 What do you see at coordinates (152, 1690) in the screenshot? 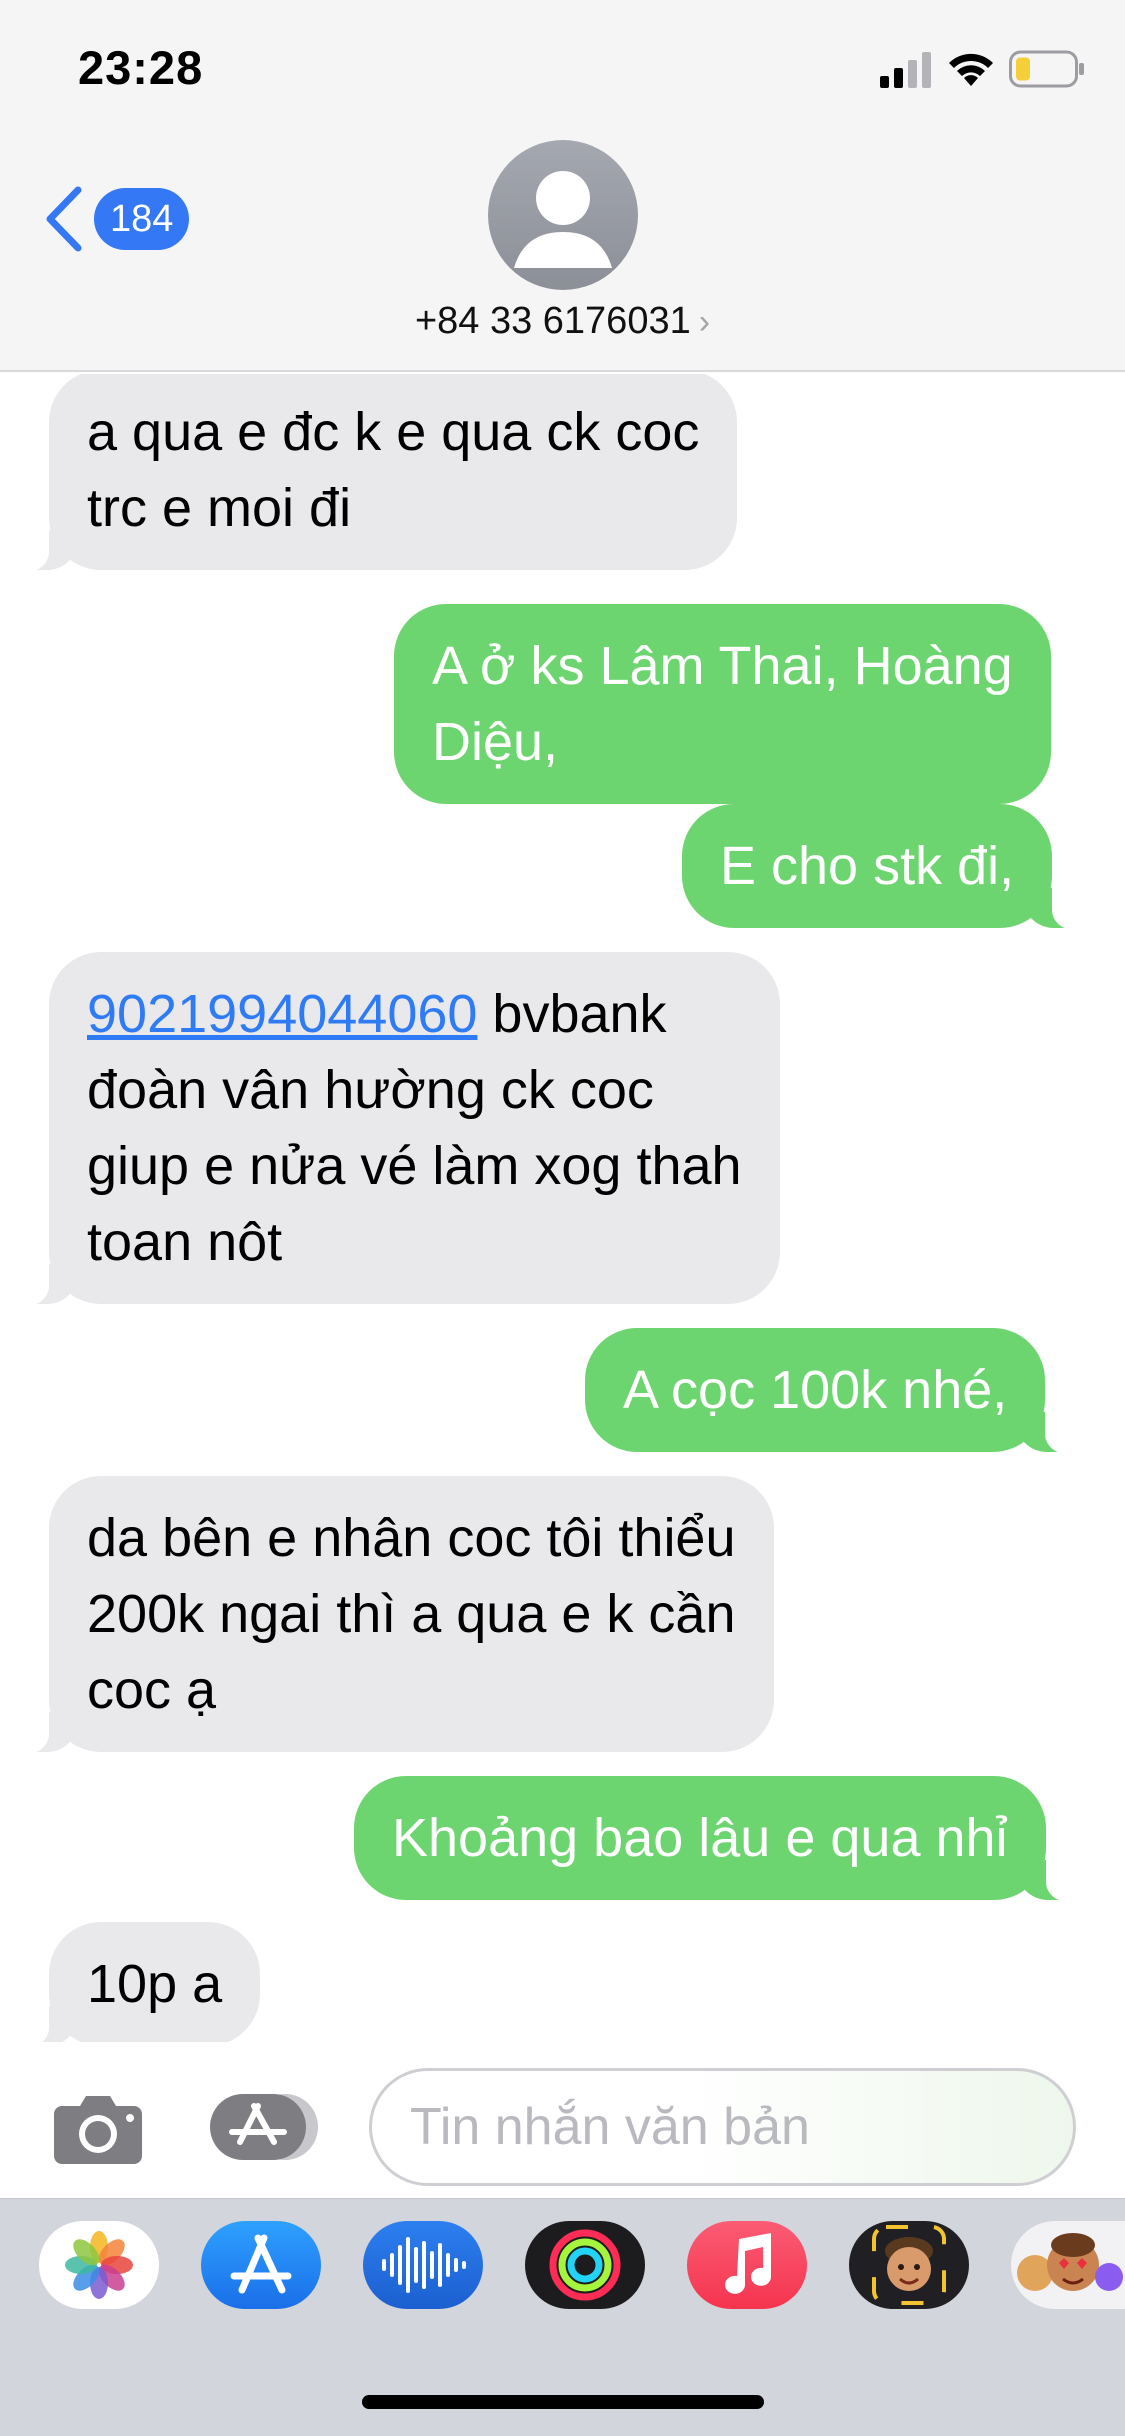
I see `message-text: coc ạ` at bounding box center [152, 1690].